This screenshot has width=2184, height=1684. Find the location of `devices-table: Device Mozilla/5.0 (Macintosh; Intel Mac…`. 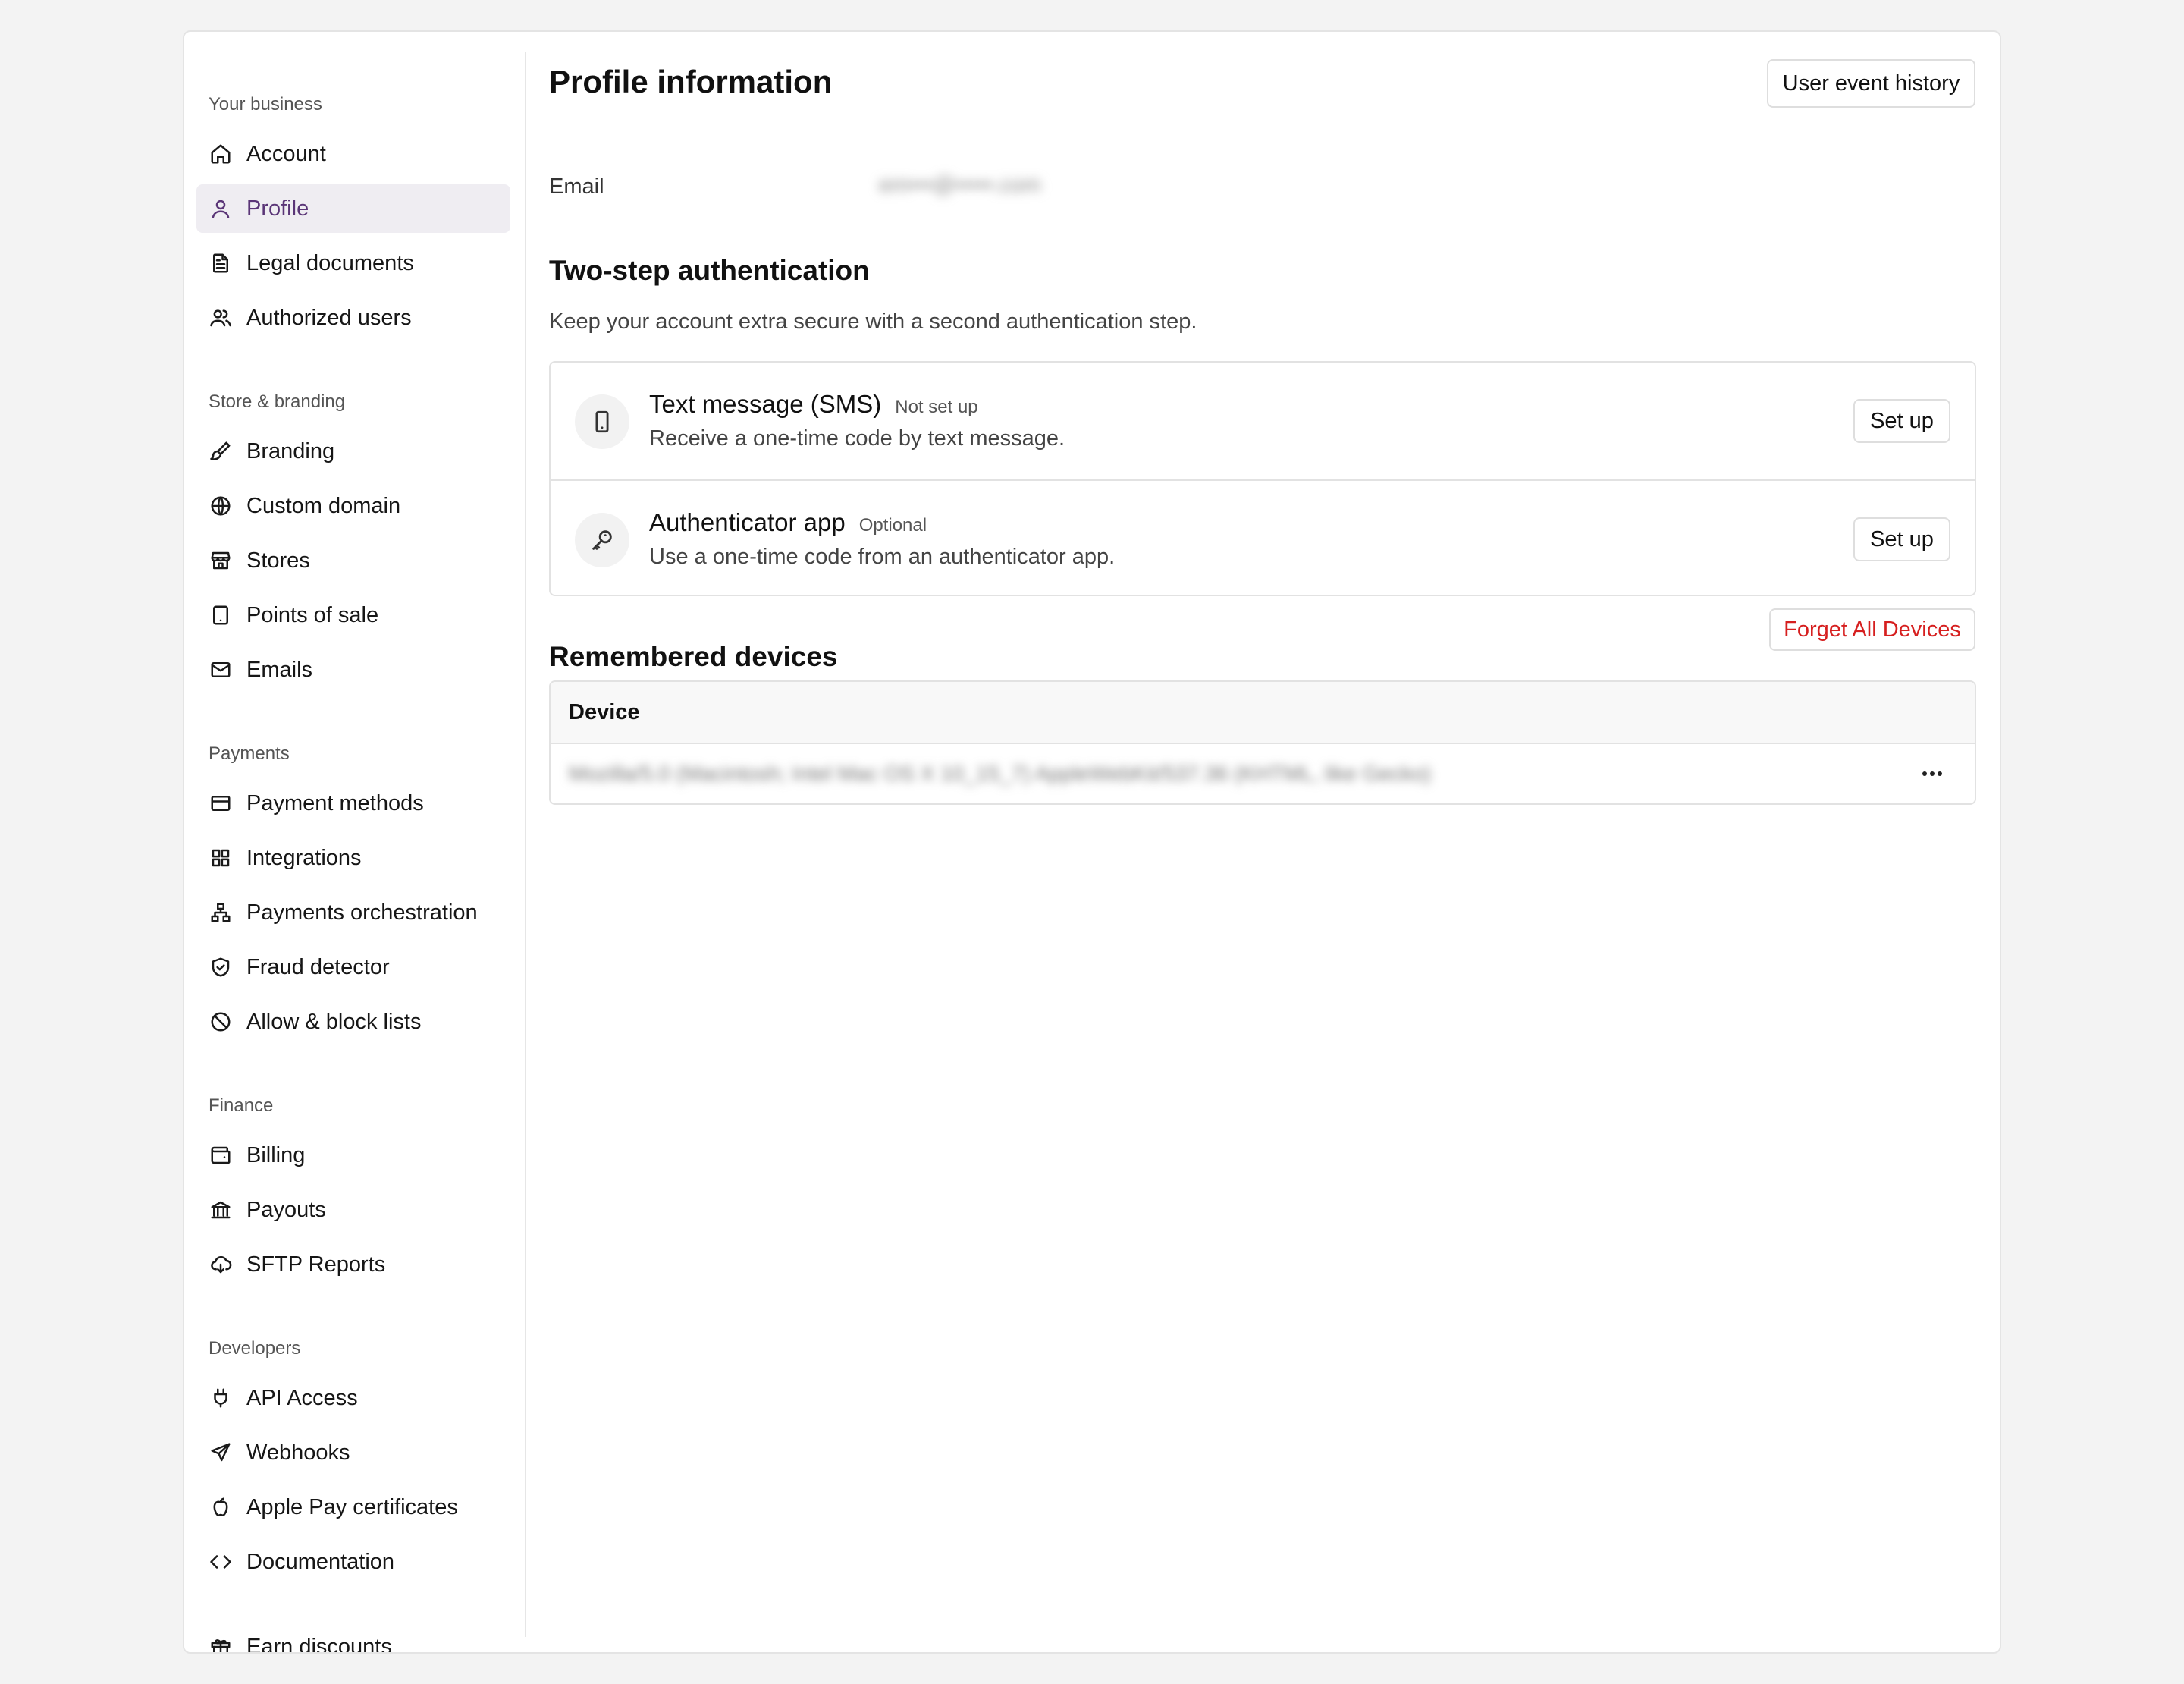

devices-table: Device Mozilla/5.0 (Macintosh; Intel Mac… is located at coordinates (1262, 742).